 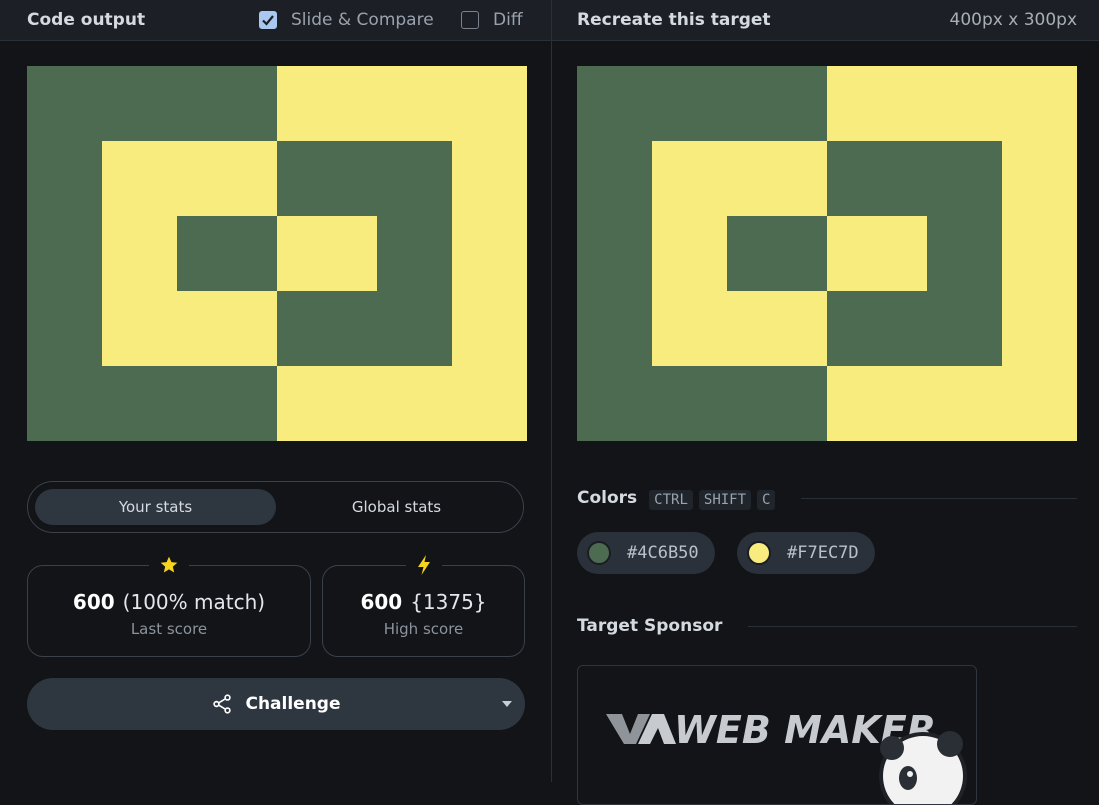 I want to click on last-score-card: 600 (100% match) Last score, so click(x=169, y=604).